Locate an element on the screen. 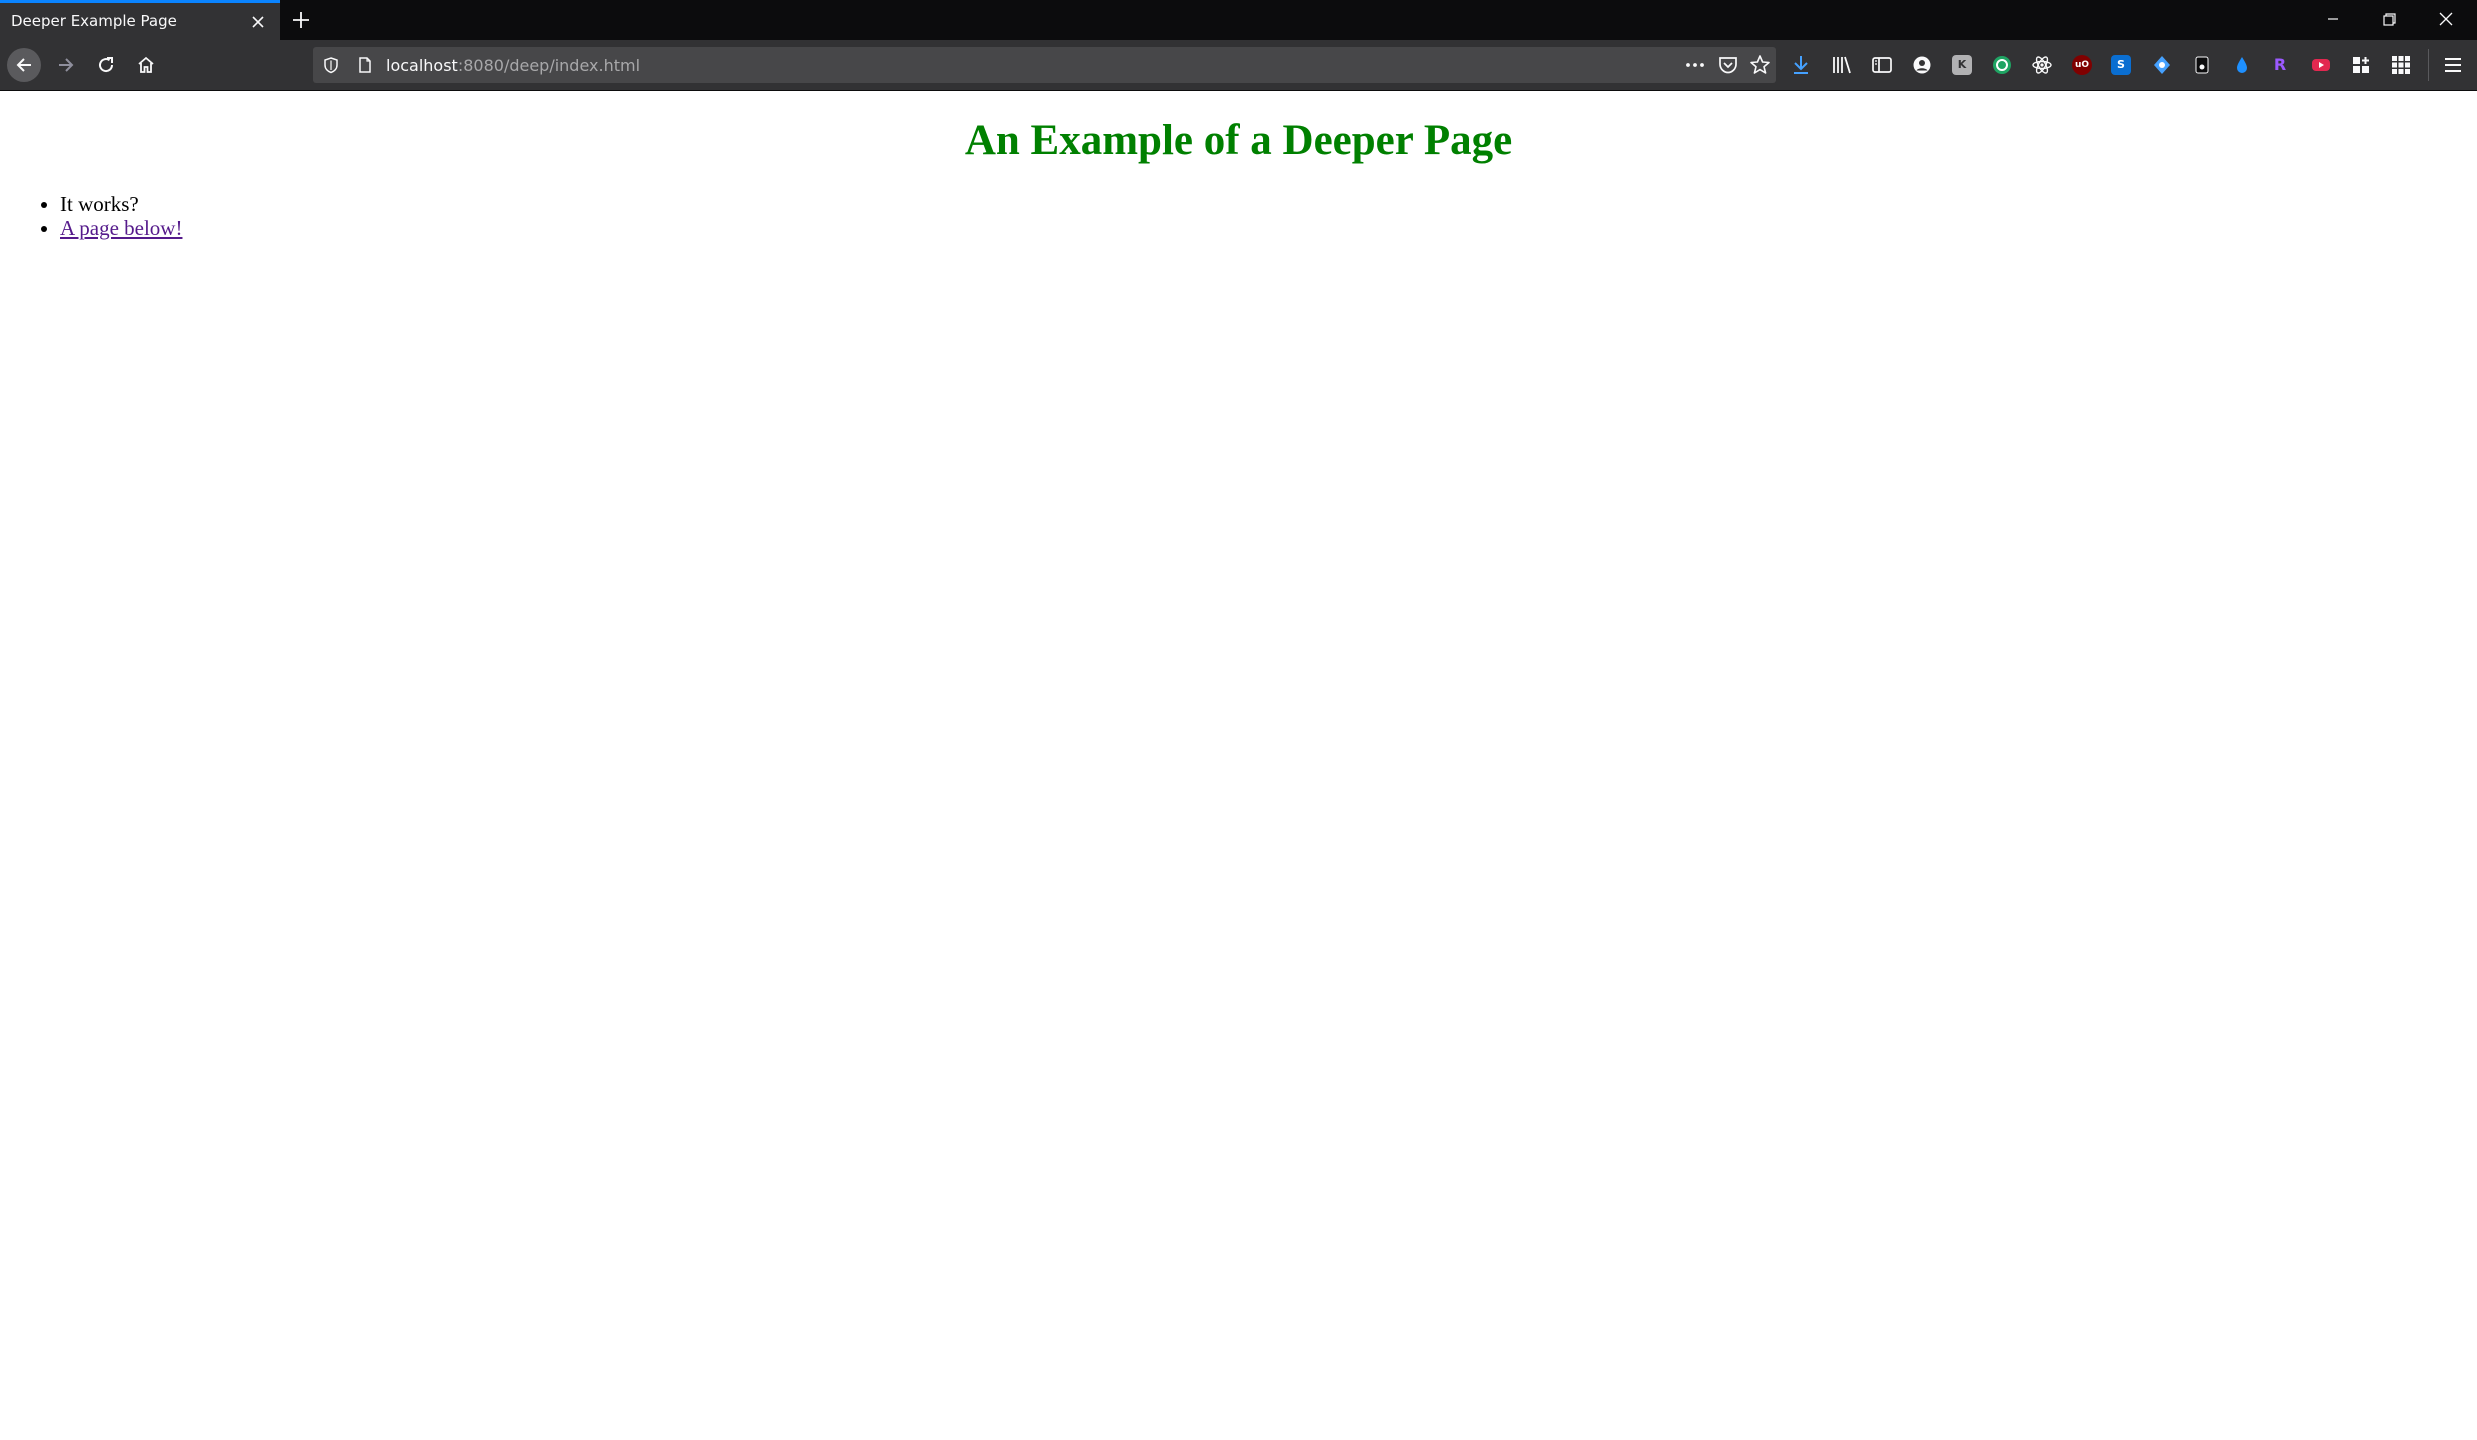 This screenshot has width=2477, height=1440. reload-icon is located at coordinates (106, 65).